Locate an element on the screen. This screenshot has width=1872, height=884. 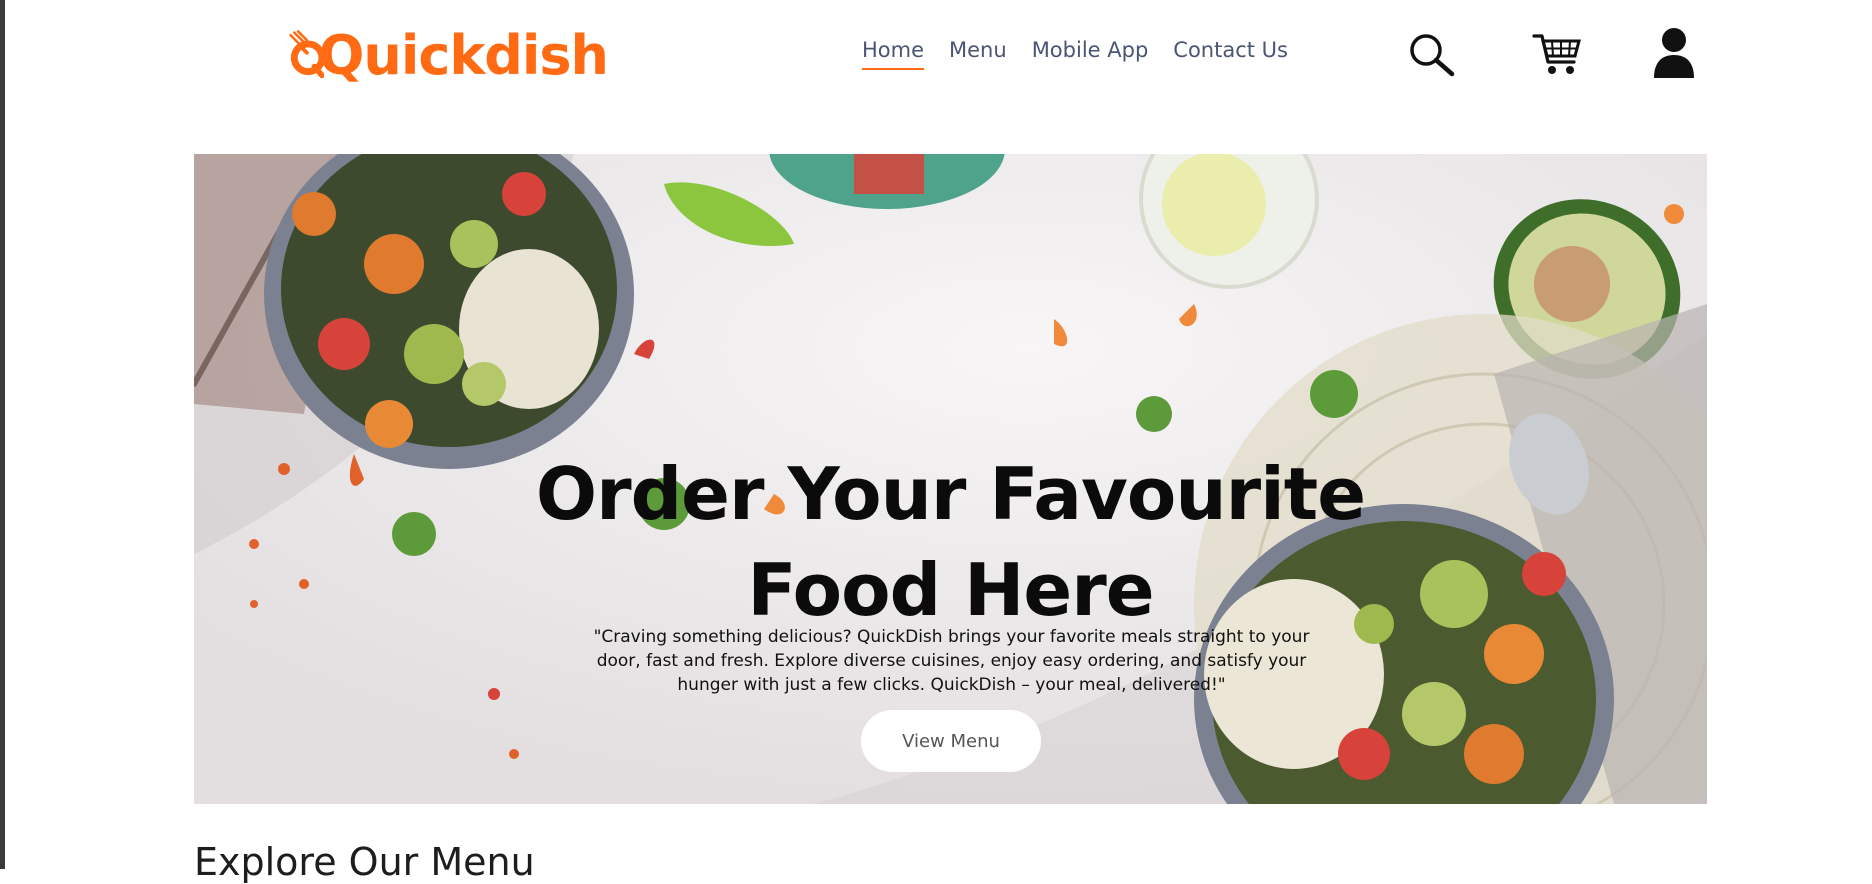
cart-icon is located at coordinates (1556, 54).